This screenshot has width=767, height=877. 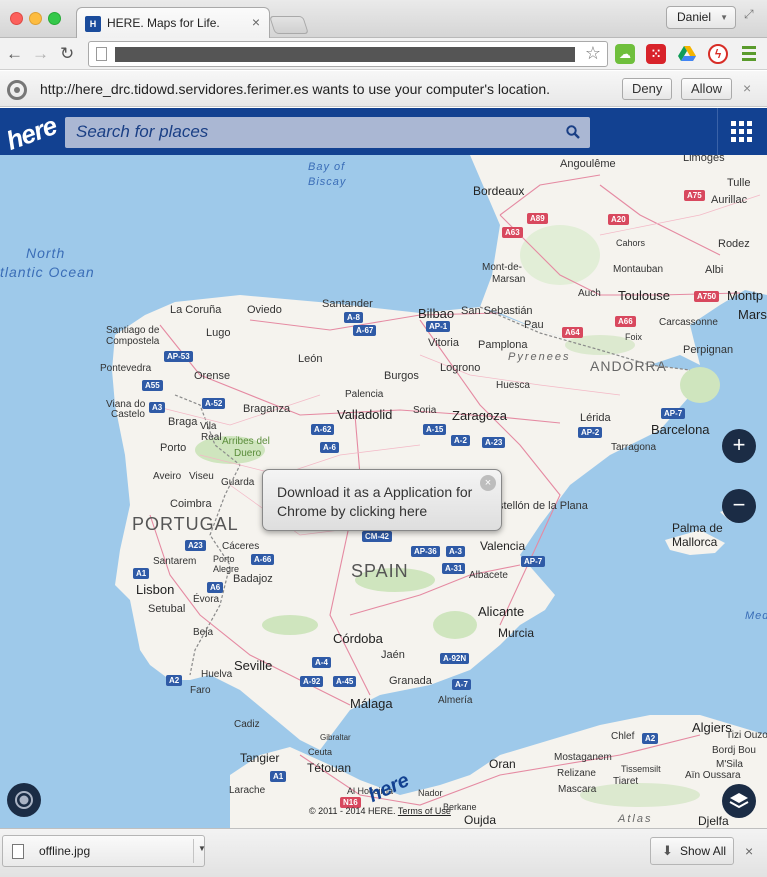 What do you see at coordinates (104, 851) in the screenshot?
I see `download-item: offline.jpg ▼` at bounding box center [104, 851].